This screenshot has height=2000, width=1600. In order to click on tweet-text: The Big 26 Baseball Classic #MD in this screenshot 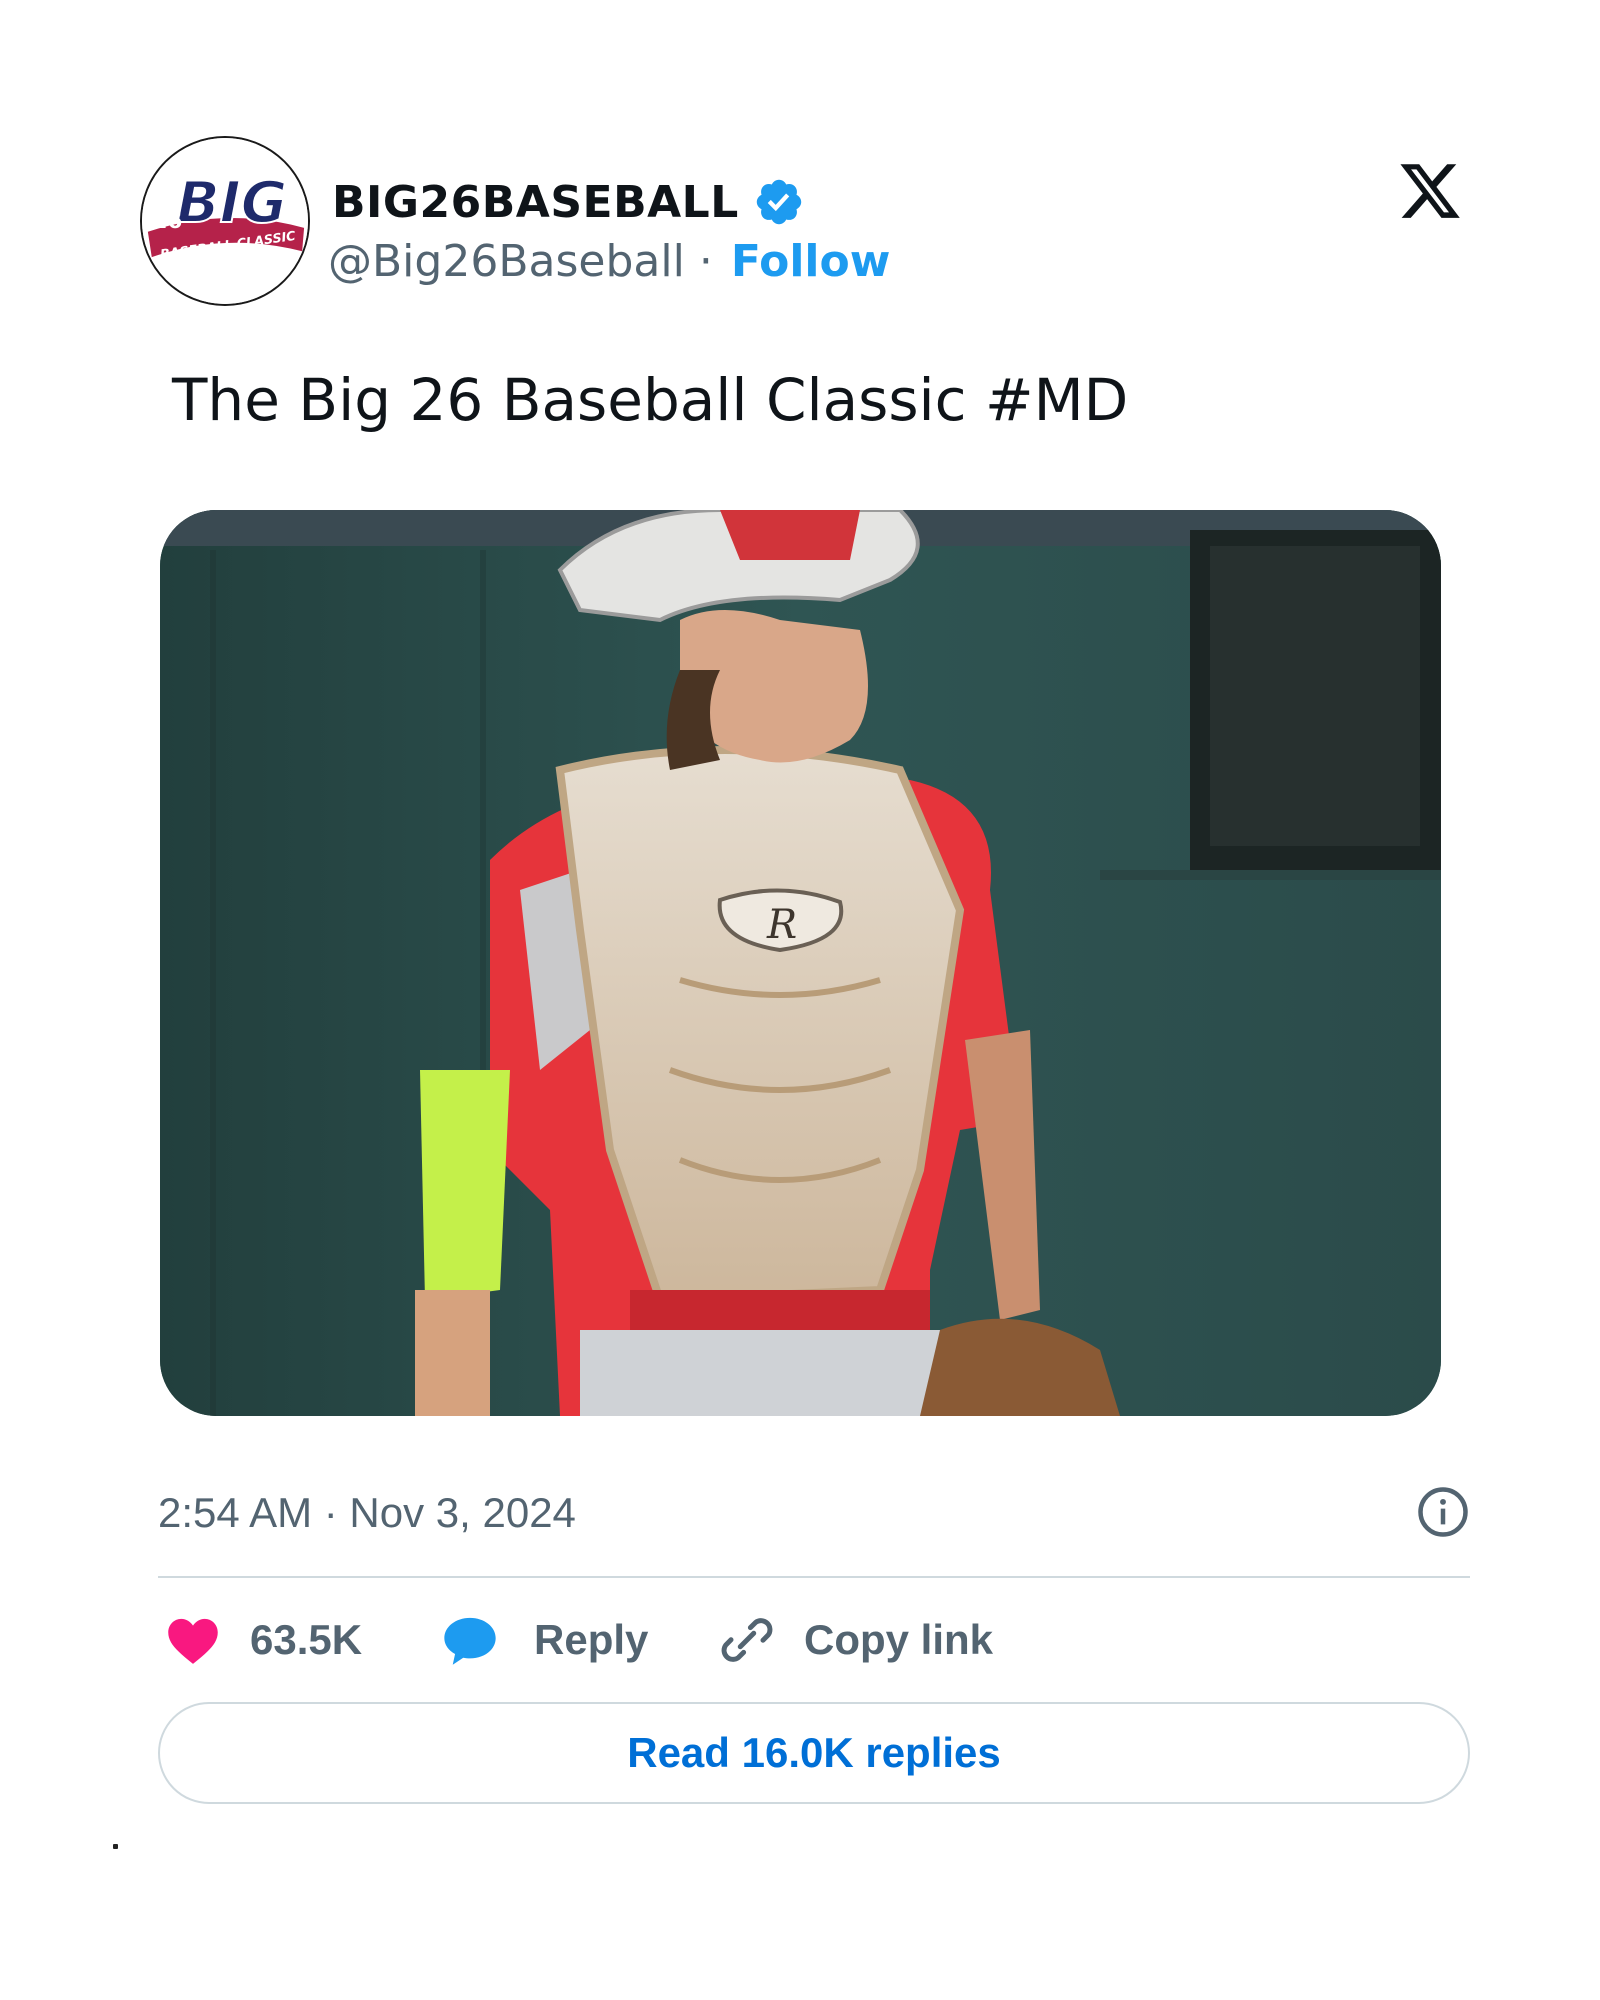, I will do `click(650, 400)`.